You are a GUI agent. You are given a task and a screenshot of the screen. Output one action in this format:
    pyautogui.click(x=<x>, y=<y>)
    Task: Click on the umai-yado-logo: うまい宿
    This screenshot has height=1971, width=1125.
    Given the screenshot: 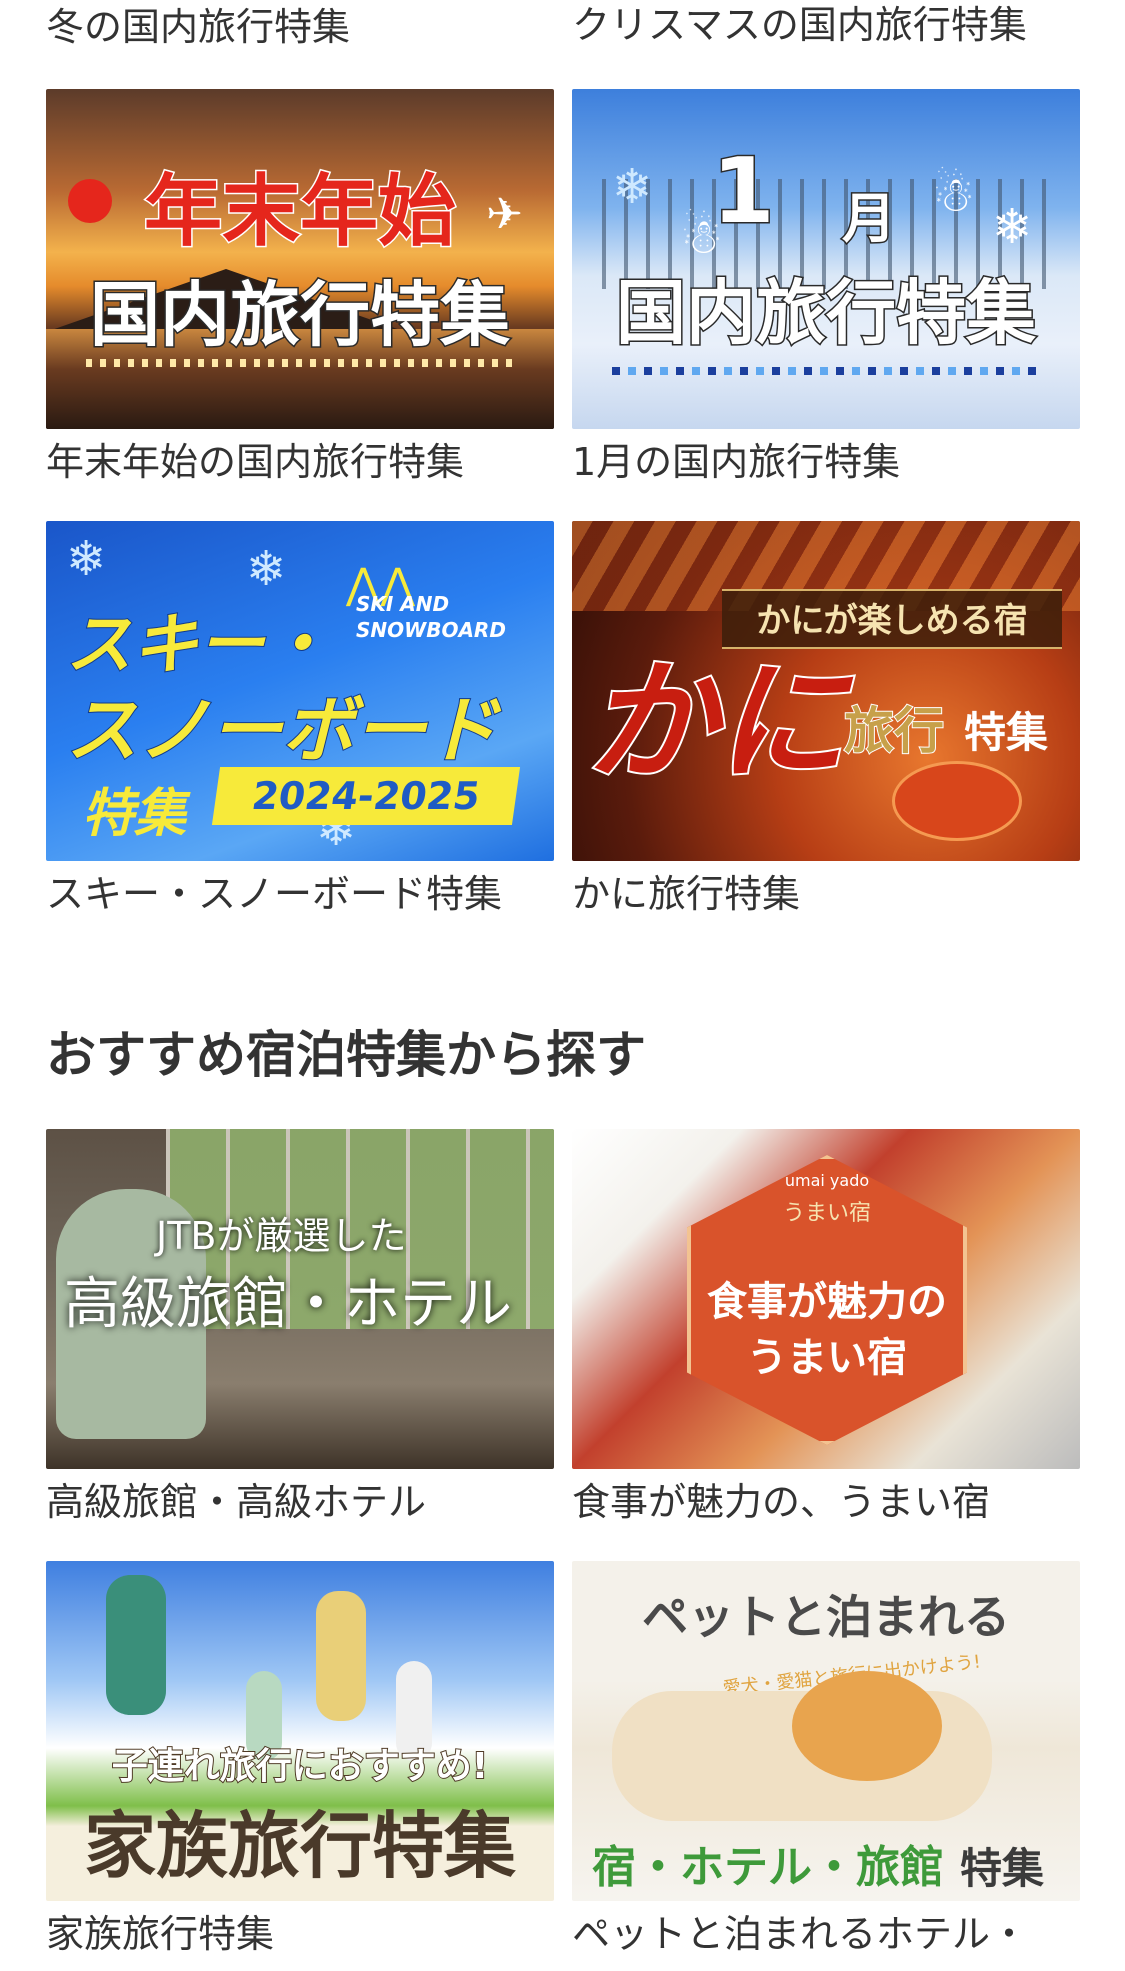 What is the action you would take?
    pyautogui.click(x=826, y=1213)
    